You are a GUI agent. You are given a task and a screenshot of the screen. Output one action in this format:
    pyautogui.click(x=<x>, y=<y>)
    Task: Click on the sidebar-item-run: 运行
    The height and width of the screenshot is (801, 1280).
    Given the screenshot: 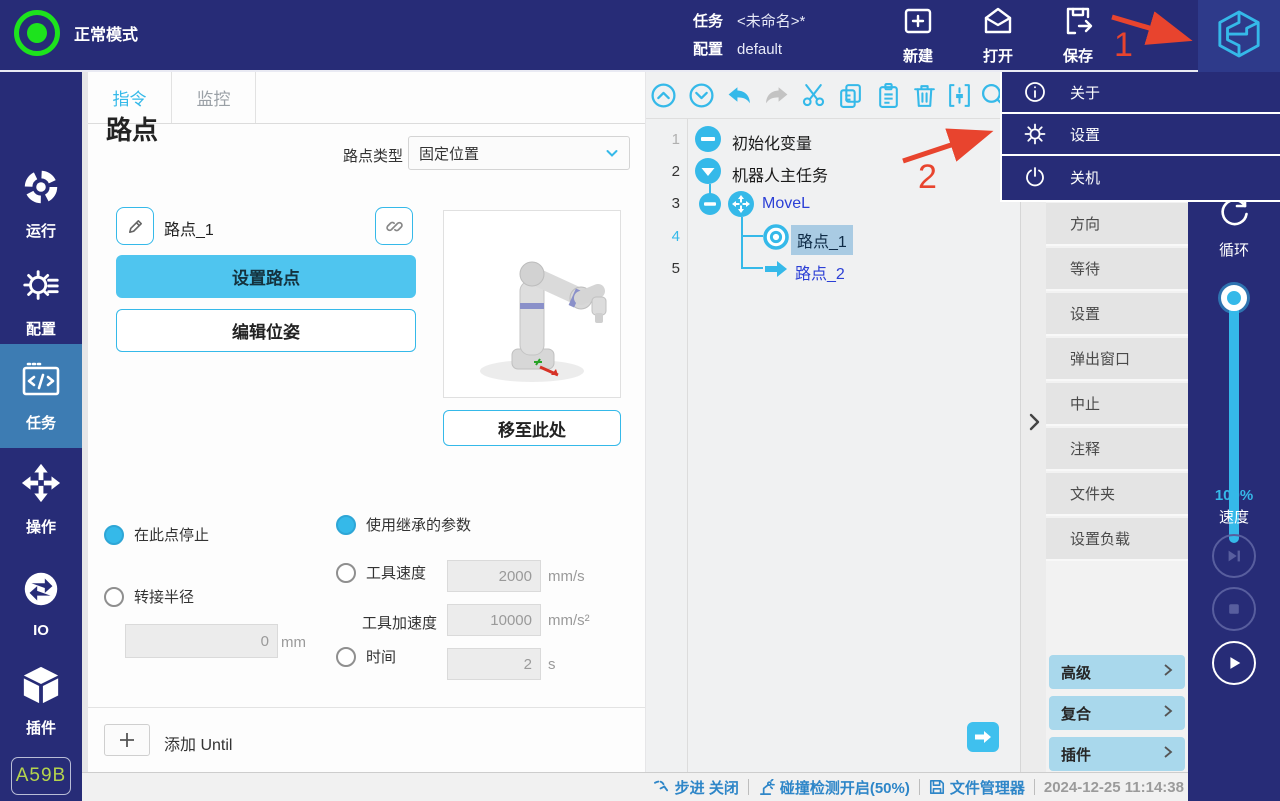 What is the action you would take?
    pyautogui.click(x=41, y=203)
    